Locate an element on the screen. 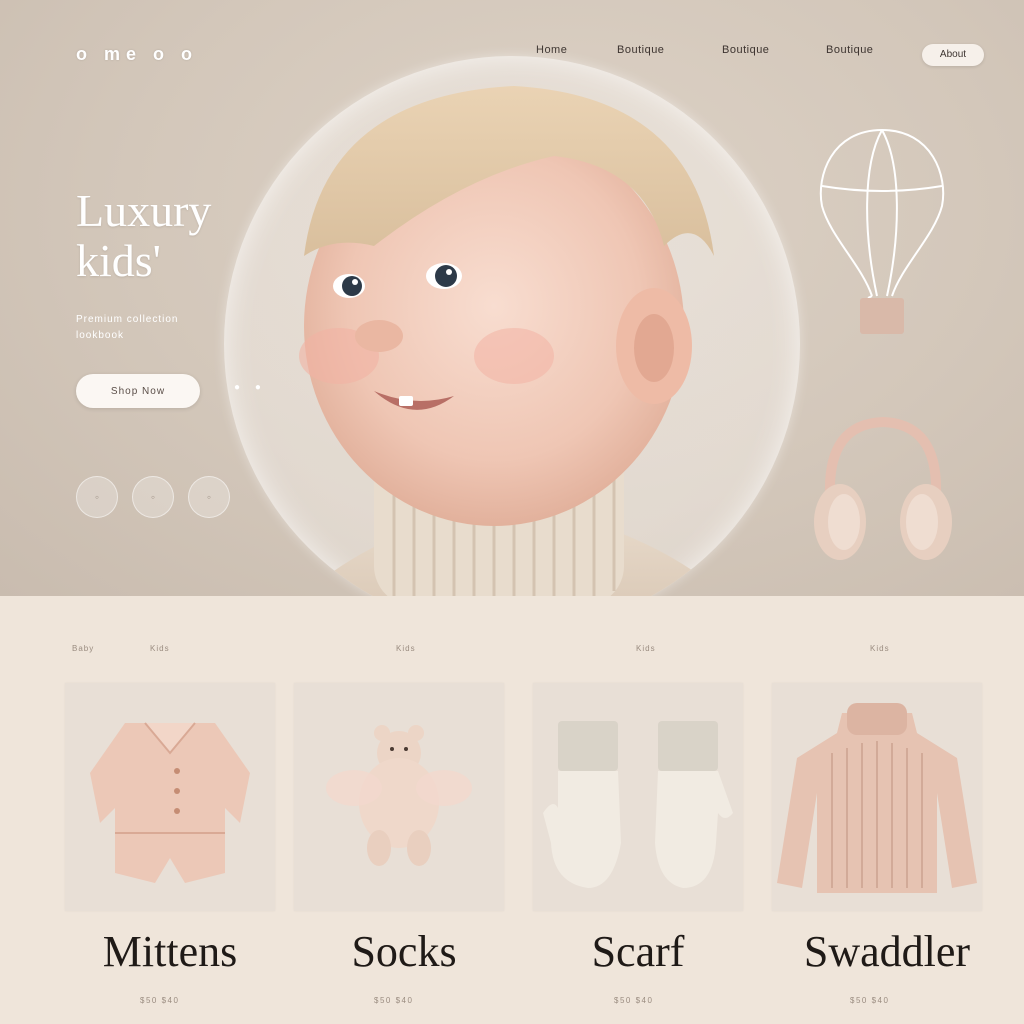 Image resolution: width=1024 pixels, height=1024 pixels. about-button: About is located at coordinates (953, 55).